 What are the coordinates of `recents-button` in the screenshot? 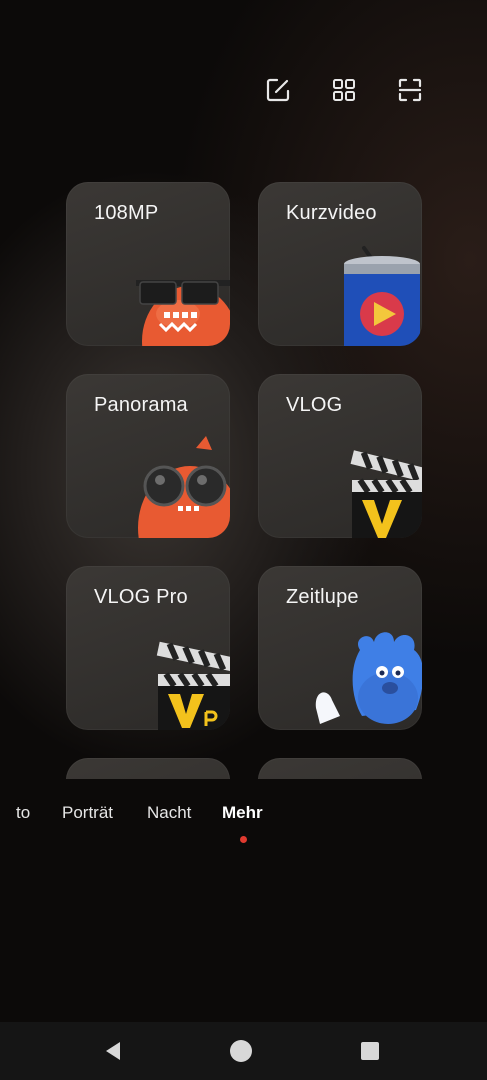 It's located at (370, 1051).